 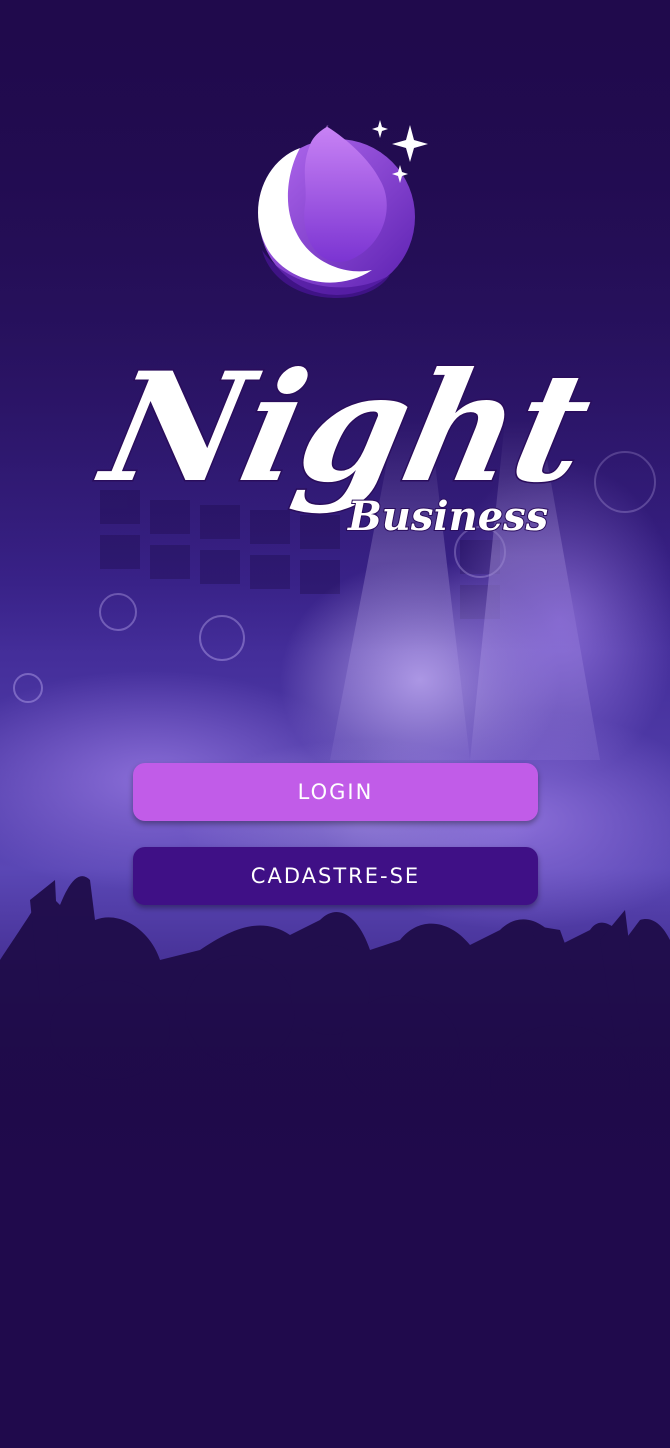 What do you see at coordinates (336, 211) in the screenshot?
I see `moon-flame-icon` at bounding box center [336, 211].